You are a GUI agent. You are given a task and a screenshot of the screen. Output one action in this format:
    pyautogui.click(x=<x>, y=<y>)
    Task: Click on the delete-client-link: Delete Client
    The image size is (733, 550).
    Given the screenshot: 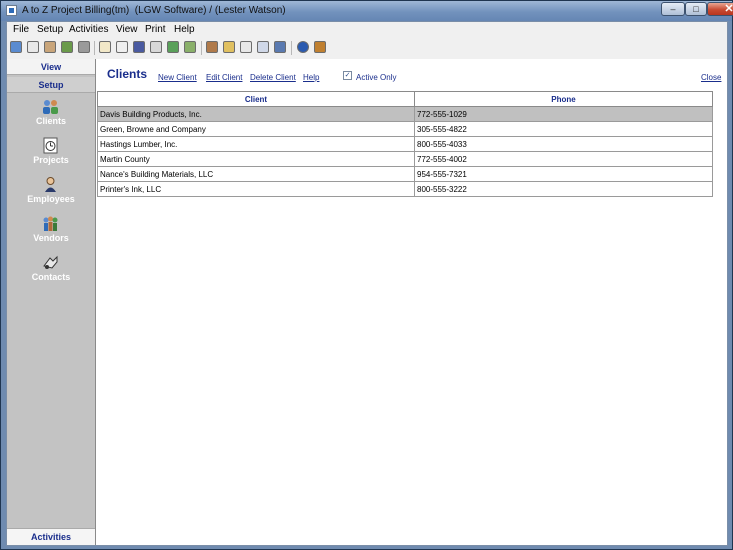 What is the action you would take?
    pyautogui.click(x=273, y=77)
    